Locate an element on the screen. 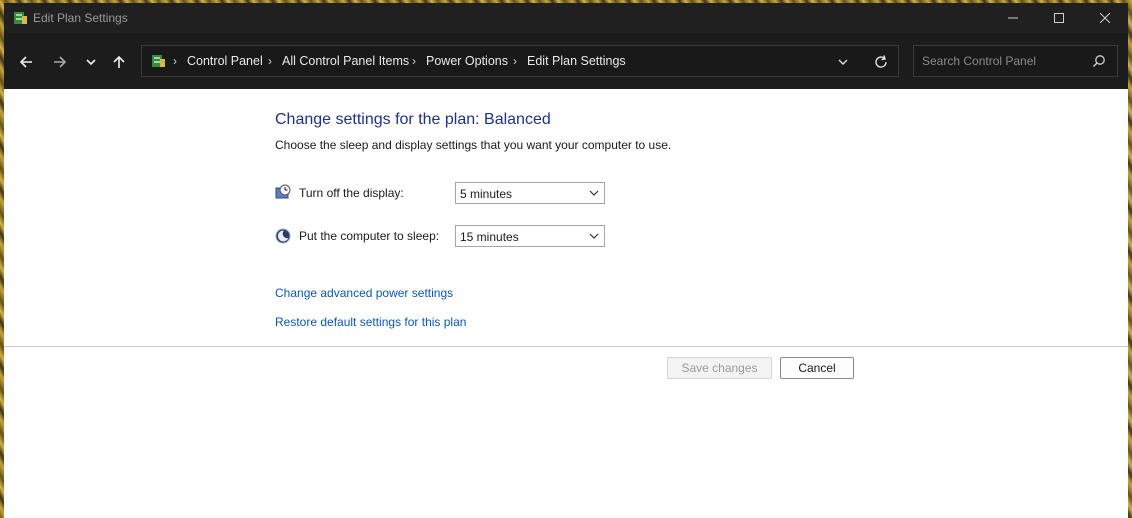 The height and width of the screenshot is (518, 1132). search-box: Search Control Panel is located at coordinates (1015, 61).